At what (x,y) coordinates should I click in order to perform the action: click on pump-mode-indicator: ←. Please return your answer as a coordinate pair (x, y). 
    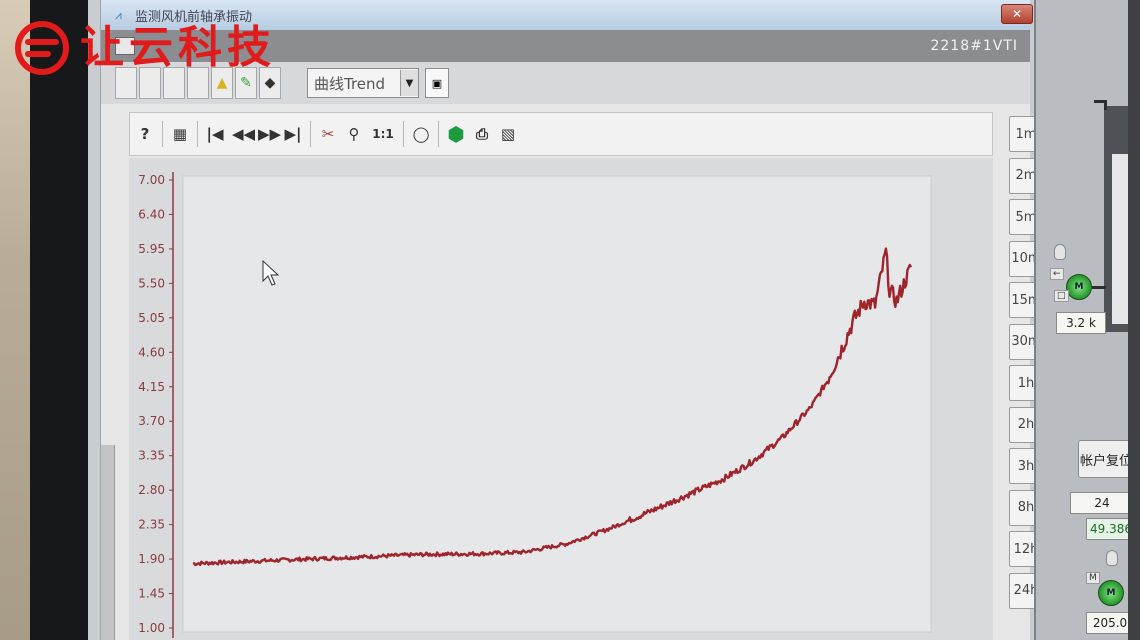
    Looking at the image, I should click on (1057, 274).